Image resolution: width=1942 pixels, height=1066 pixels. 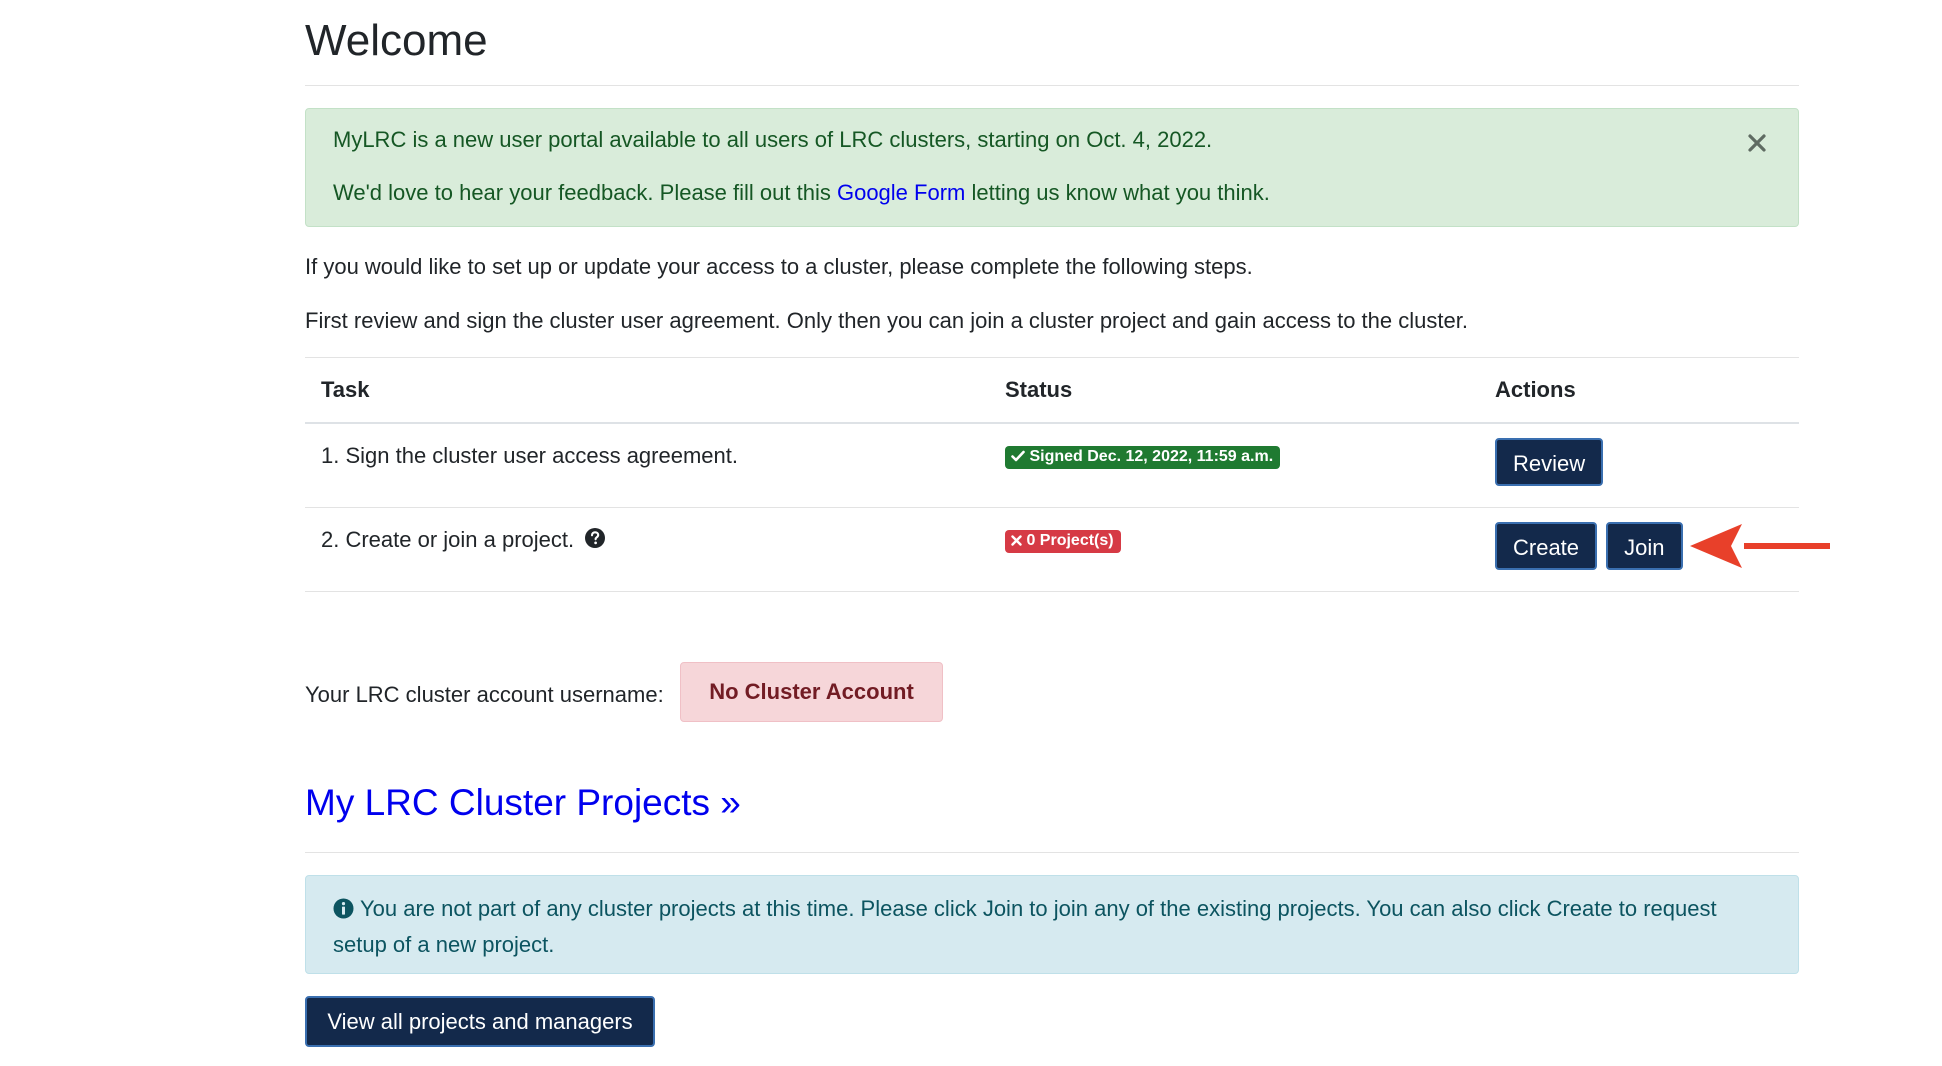 I want to click on status-cell: 0 Project(s), so click(x=1234, y=549).